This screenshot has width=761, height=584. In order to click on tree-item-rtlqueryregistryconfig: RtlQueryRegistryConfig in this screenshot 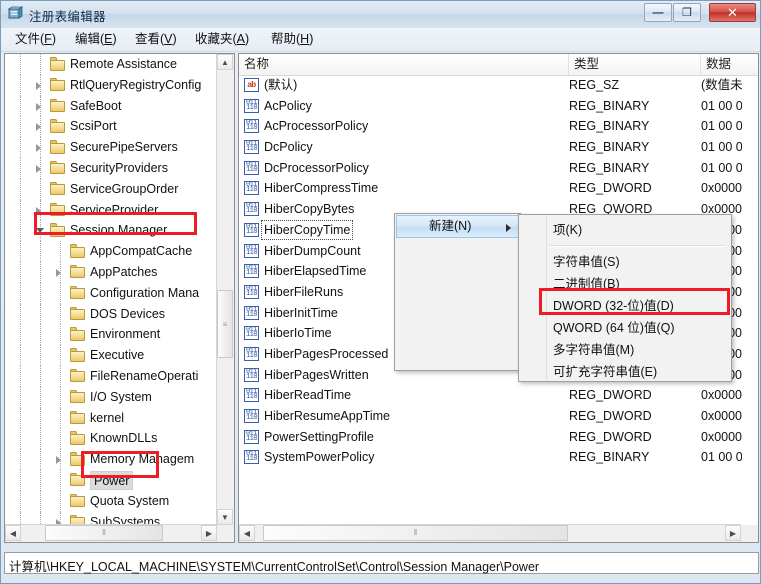, I will do `click(111, 85)`.